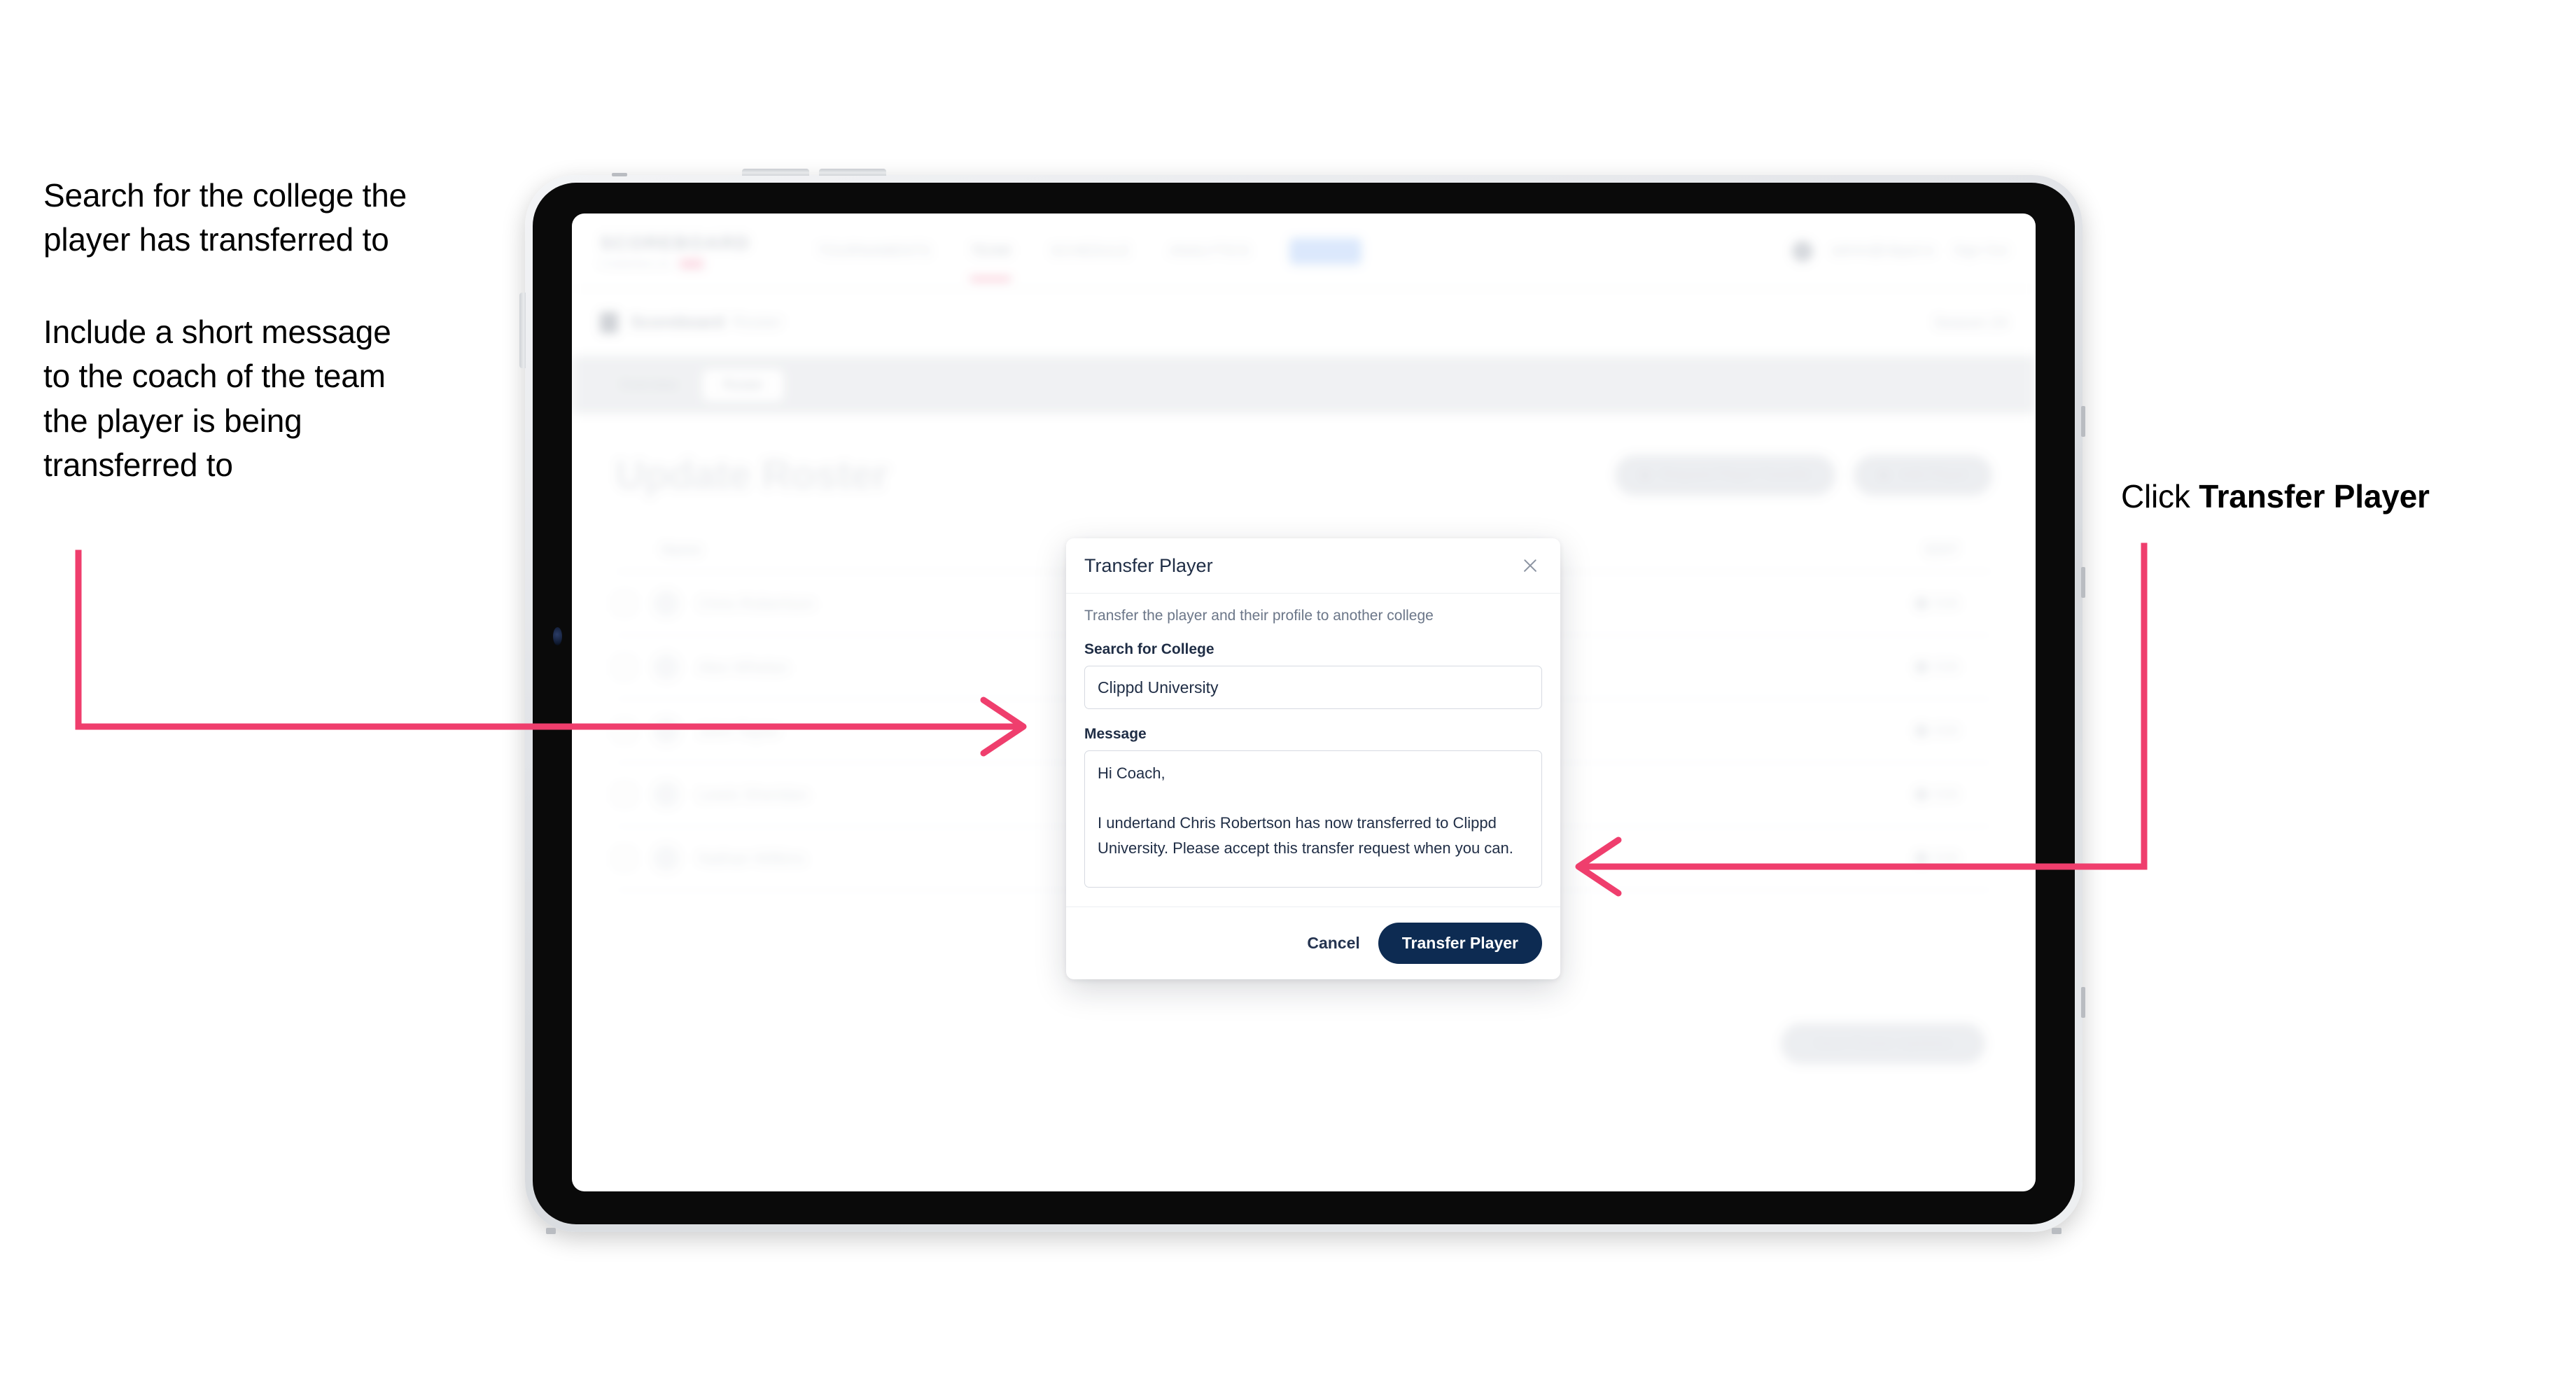 Image resolution: width=2576 pixels, height=1386 pixels. What do you see at coordinates (1313, 566) in the screenshot?
I see `modal-header: Transfer Player` at bounding box center [1313, 566].